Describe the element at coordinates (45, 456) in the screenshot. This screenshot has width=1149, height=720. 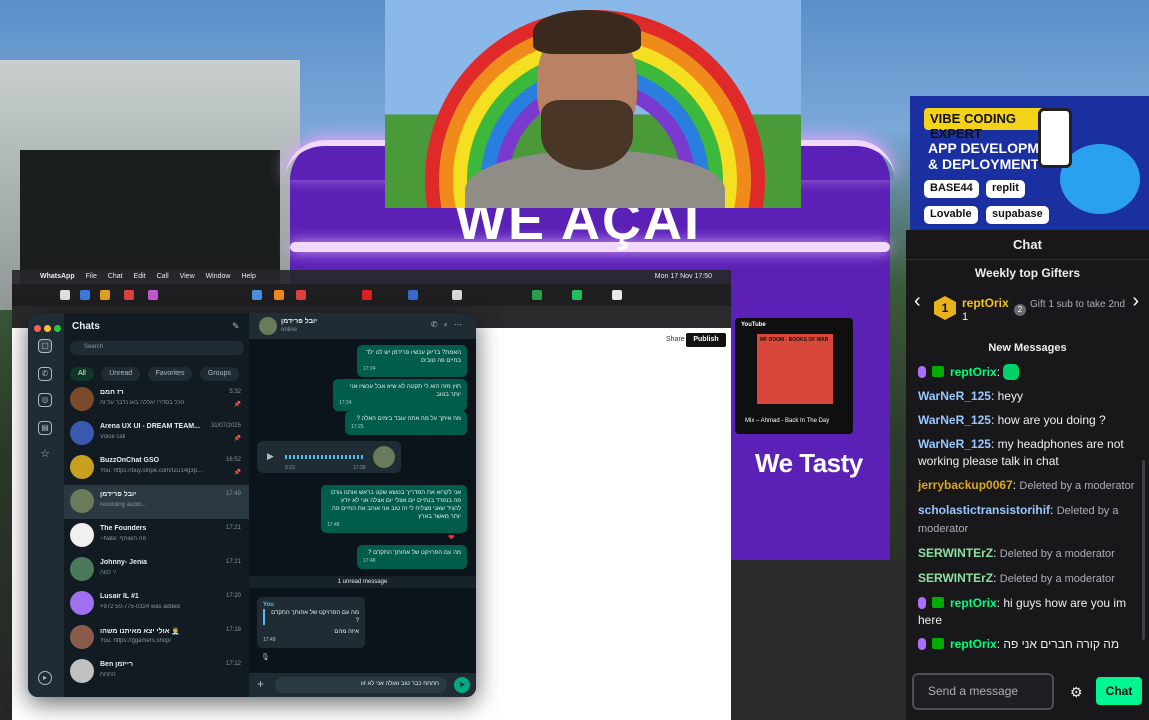
I see `star-icon: ☆` at that location.